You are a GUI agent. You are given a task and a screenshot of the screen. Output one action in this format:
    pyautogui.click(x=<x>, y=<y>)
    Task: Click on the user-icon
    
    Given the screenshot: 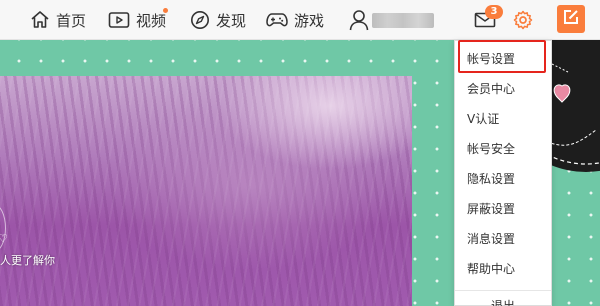 What is the action you would take?
    pyautogui.click(x=359, y=20)
    